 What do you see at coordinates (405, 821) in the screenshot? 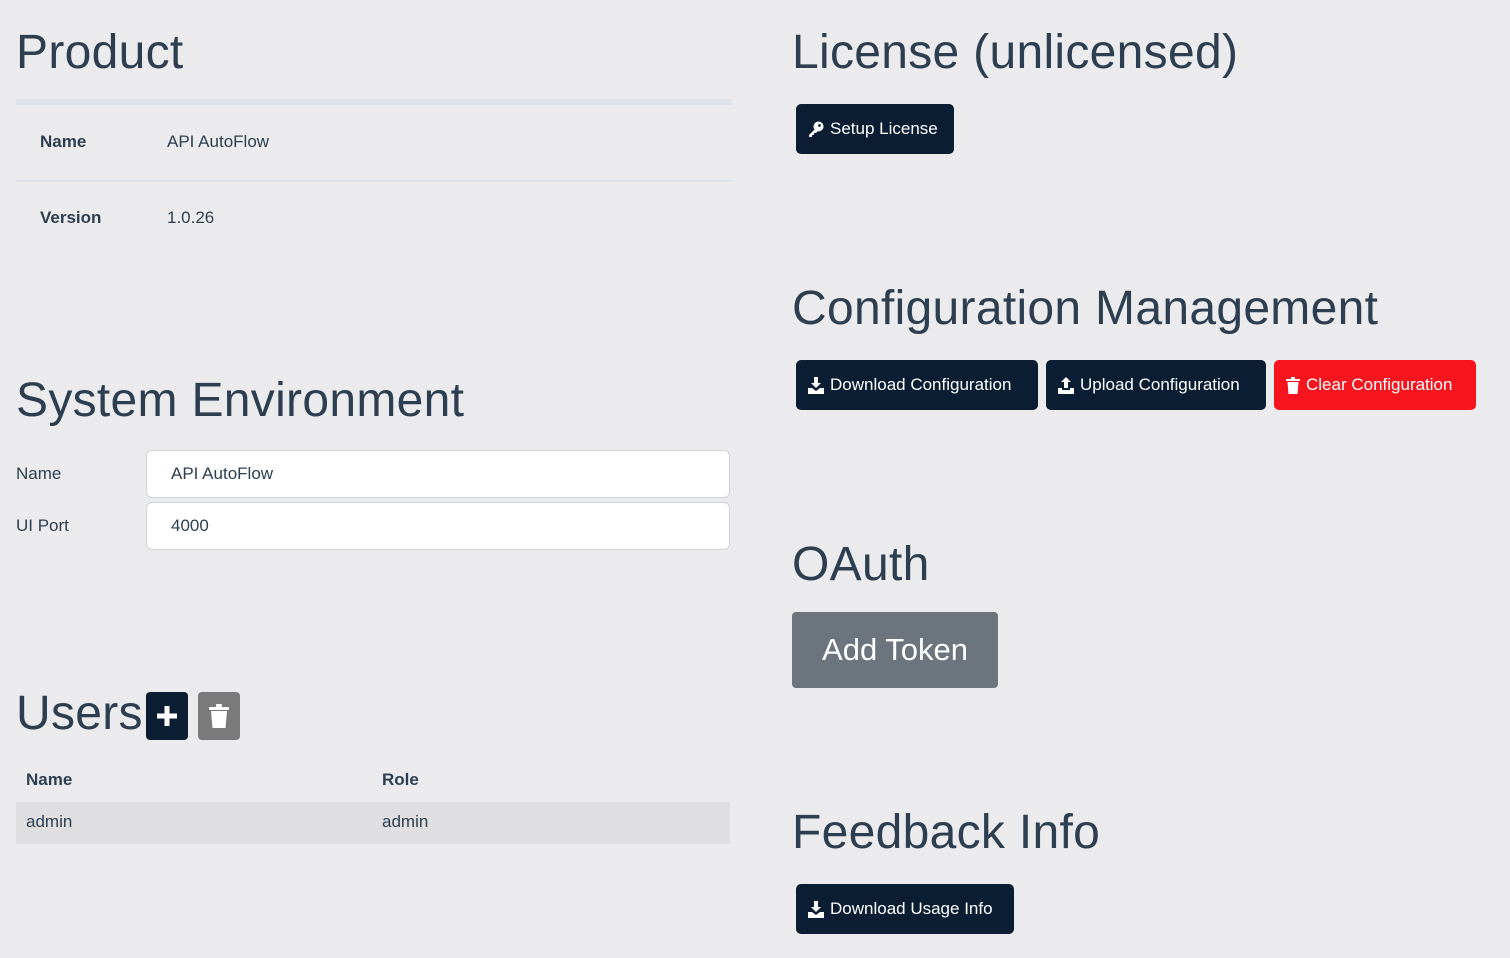
I see `user-role-cell: admin` at bounding box center [405, 821].